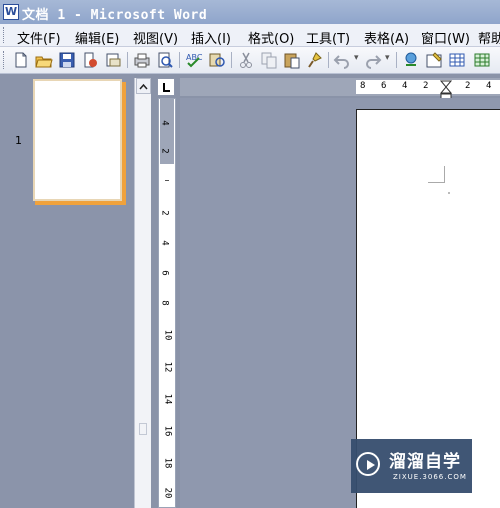 The image size is (500, 508). I want to click on indent-marker-icon, so click(446, 90).